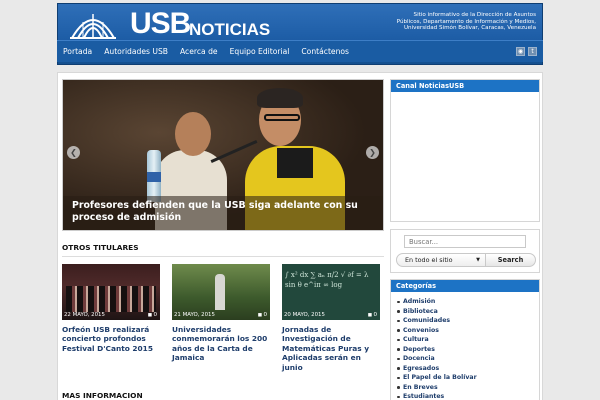  I want to click on nav-item-equipo-editorial: Equipo Editorial, so click(260, 52).